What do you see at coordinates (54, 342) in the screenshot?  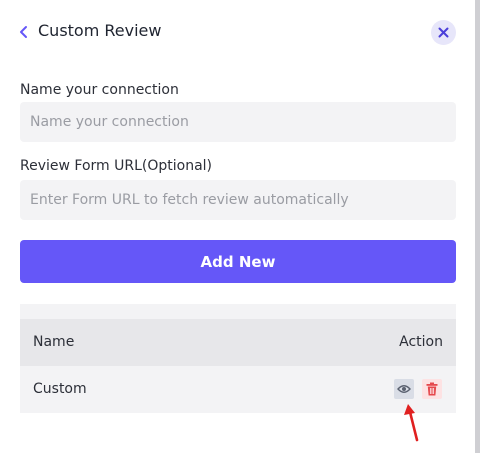 I see `column-header-name: Name` at bounding box center [54, 342].